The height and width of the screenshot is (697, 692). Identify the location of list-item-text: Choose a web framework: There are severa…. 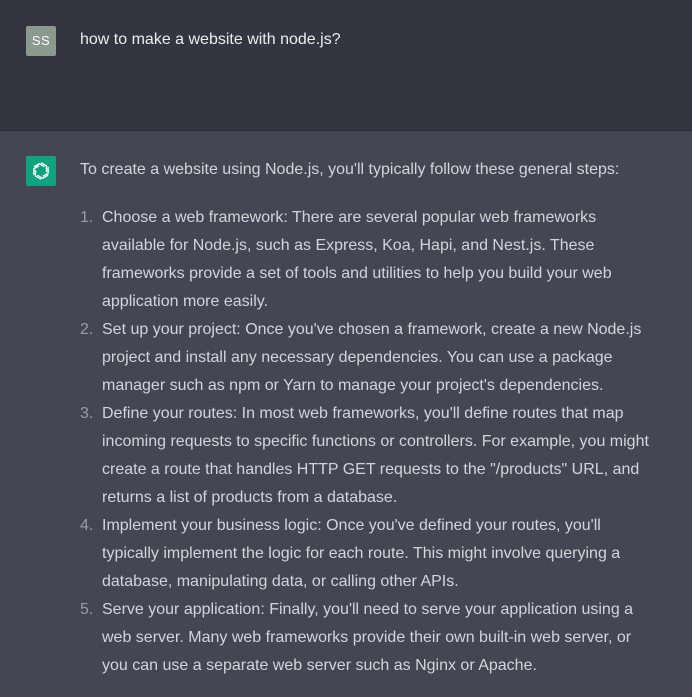
(357, 259).